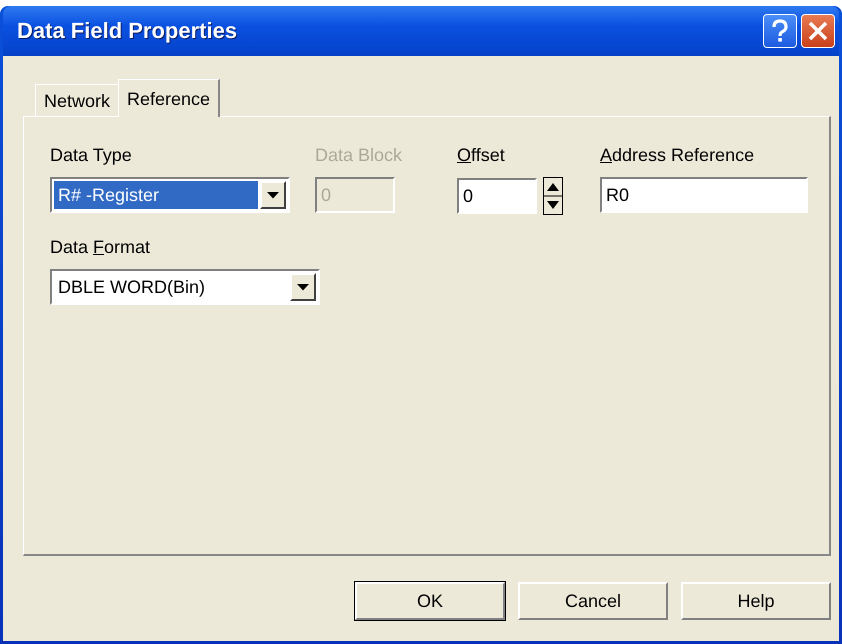 This screenshot has height=644, width=842. What do you see at coordinates (818, 31) in the screenshot?
I see `close-icon` at bounding box center [818, 31].